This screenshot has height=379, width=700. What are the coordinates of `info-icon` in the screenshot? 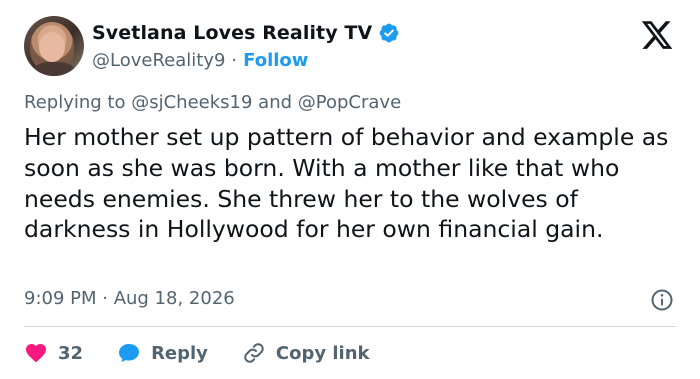 It's located at (662, 300).